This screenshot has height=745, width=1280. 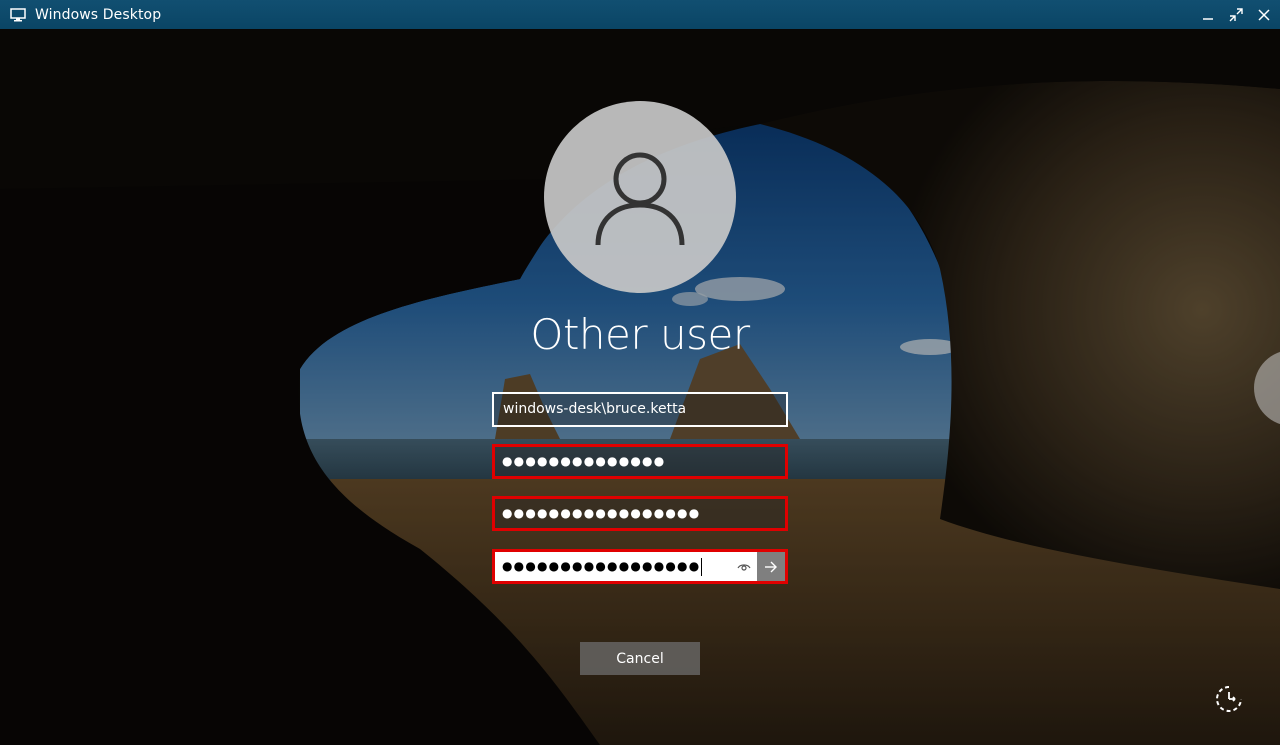 I want to click on user-icon, so click(x=640, y=199).